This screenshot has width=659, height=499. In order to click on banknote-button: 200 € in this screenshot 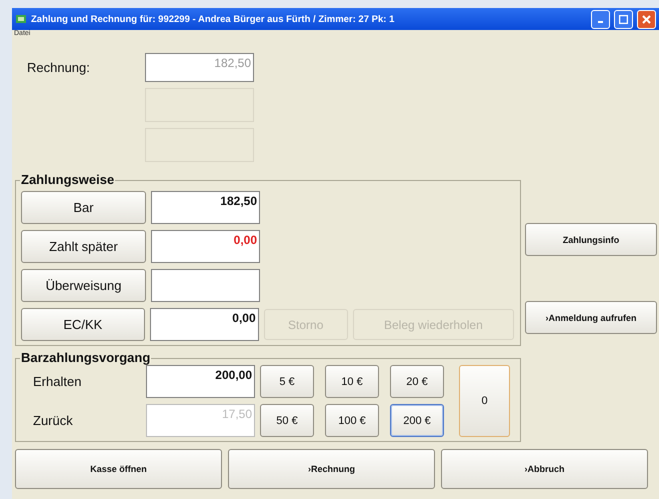, I will do `click(417, 420)`.